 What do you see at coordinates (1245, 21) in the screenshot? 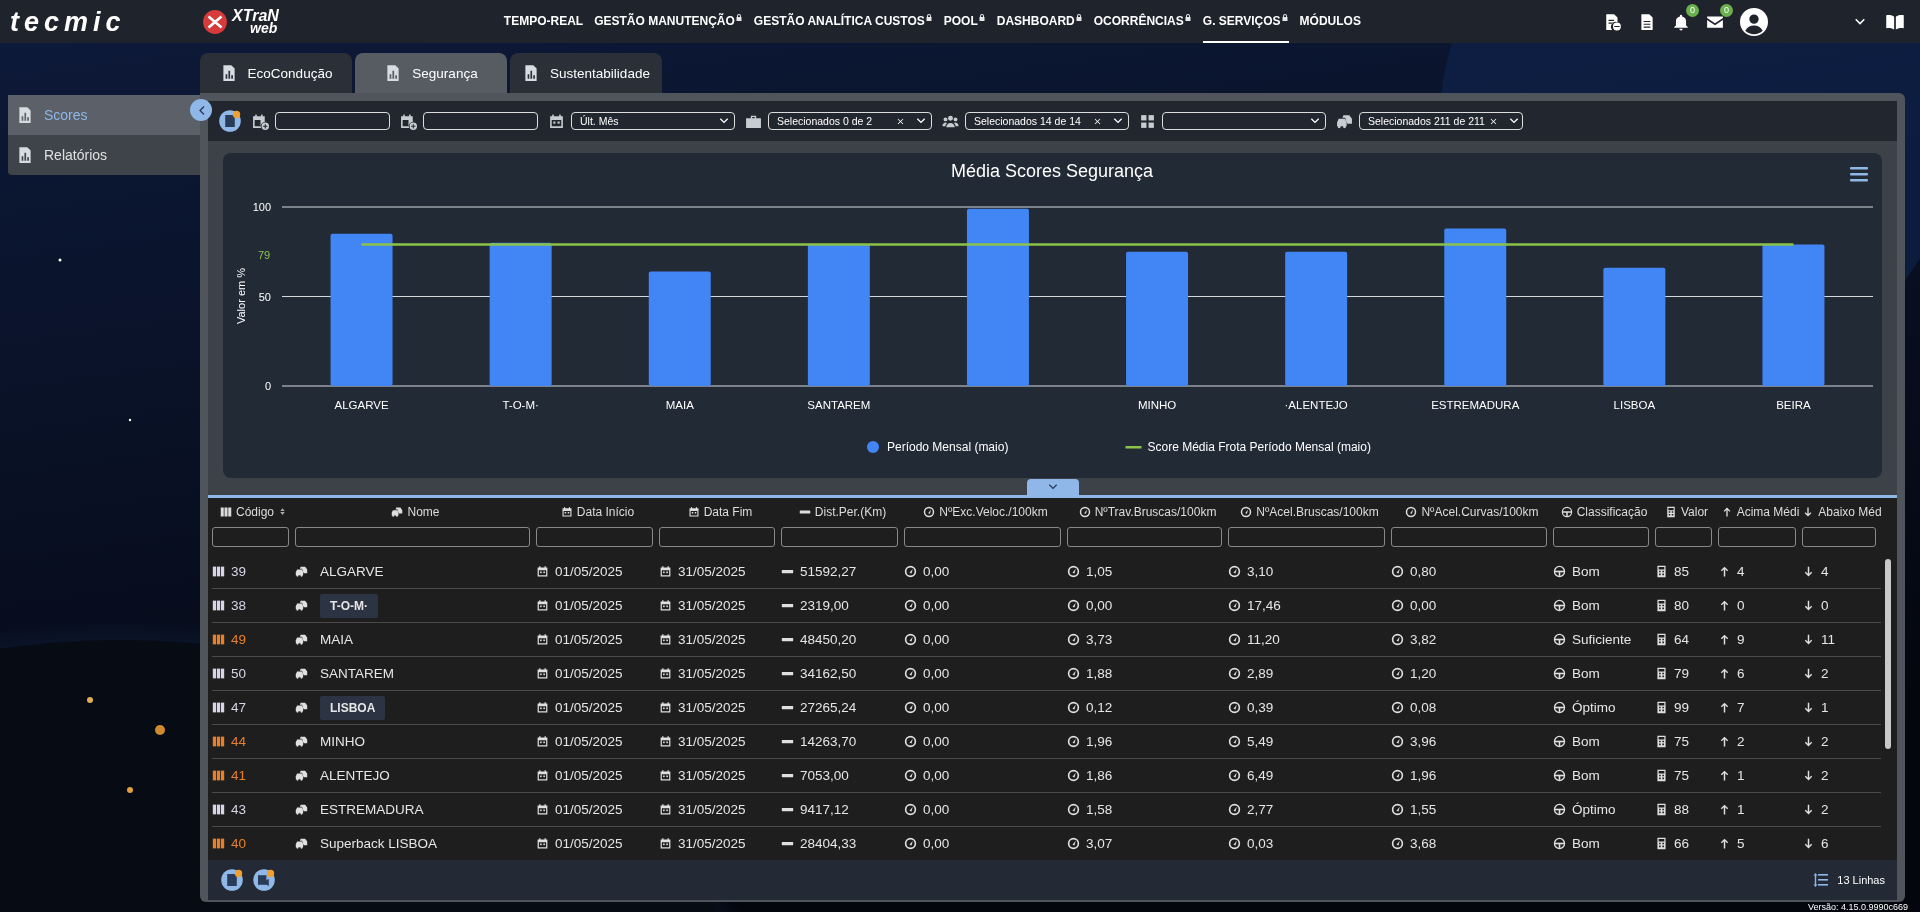
I see `nav-link: G. SERVIÇOS` at bounding box center [1245, 21].